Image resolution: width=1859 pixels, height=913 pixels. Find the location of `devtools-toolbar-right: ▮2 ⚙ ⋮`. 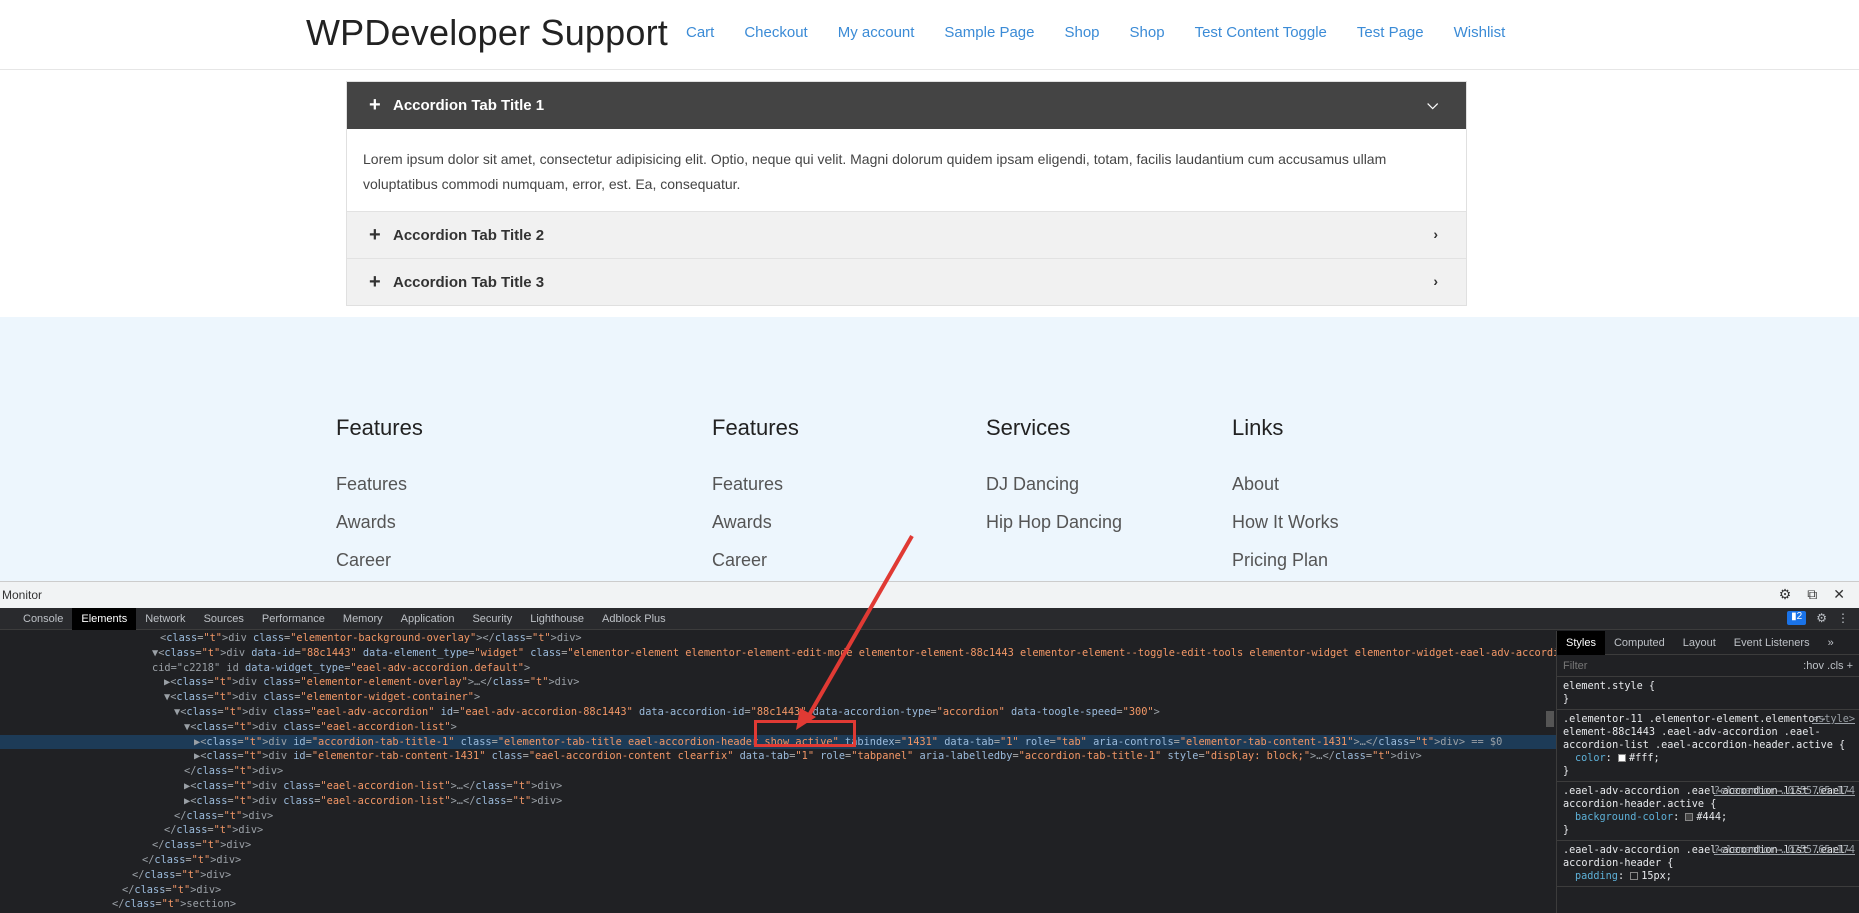

devtools-toolbar-right: ▮2 ⚙ ⋮ is located at coordinates (1818, 618).